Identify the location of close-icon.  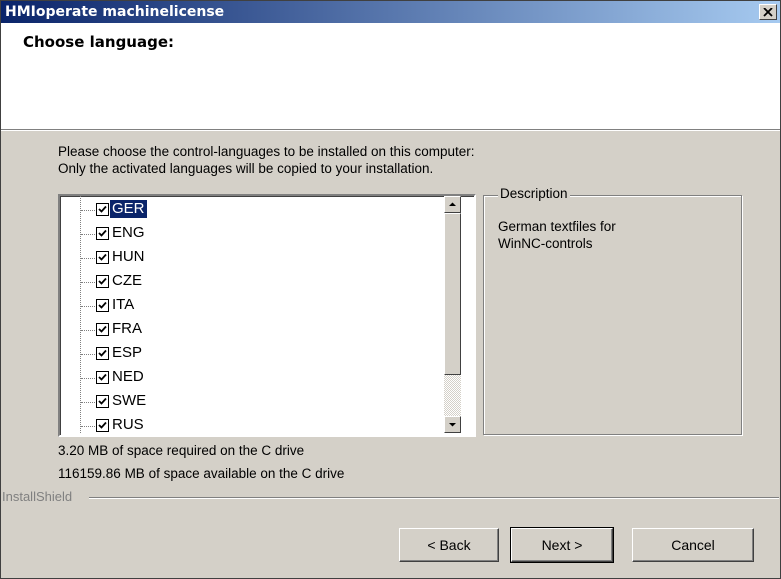
(768, 12).